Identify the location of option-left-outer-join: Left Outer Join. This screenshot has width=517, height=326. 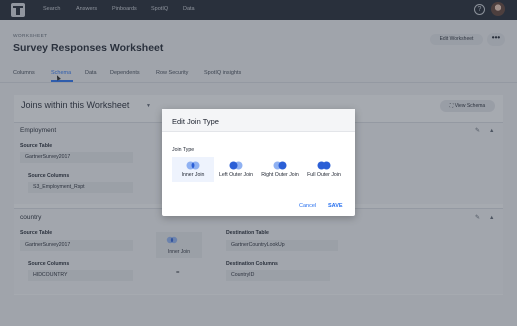
(236, 169).